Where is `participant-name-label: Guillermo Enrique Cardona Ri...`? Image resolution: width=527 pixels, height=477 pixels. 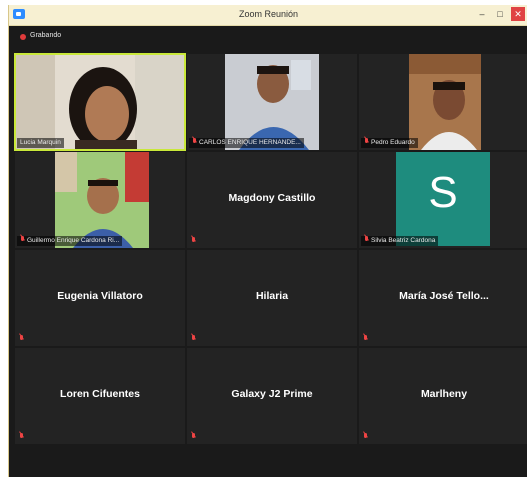
participant-name-label: Guillermo Enrique Cardona Ri... is located at coordinates (70, 241).